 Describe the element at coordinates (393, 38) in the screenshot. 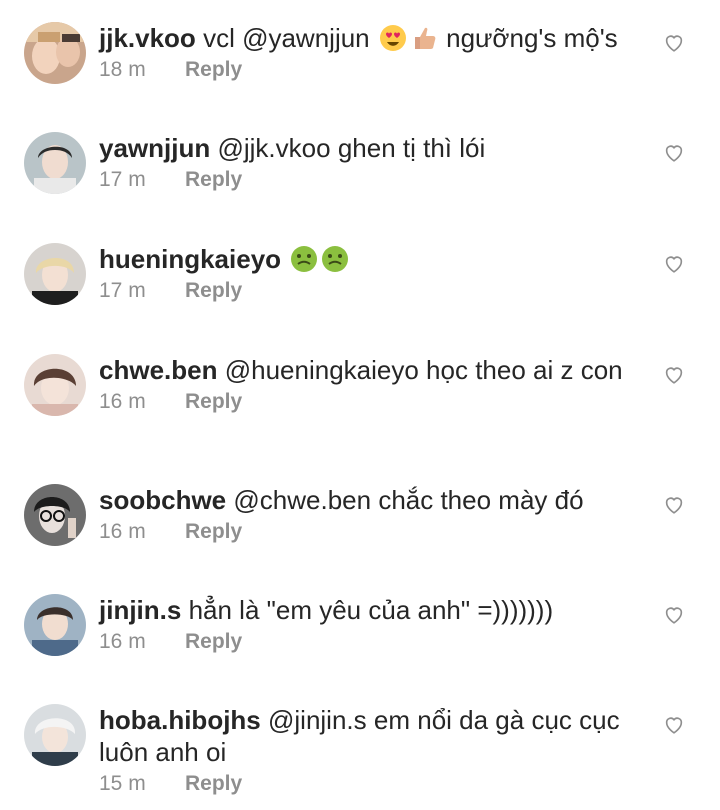

I see `heart-eyes-emoji-icon` at that location.